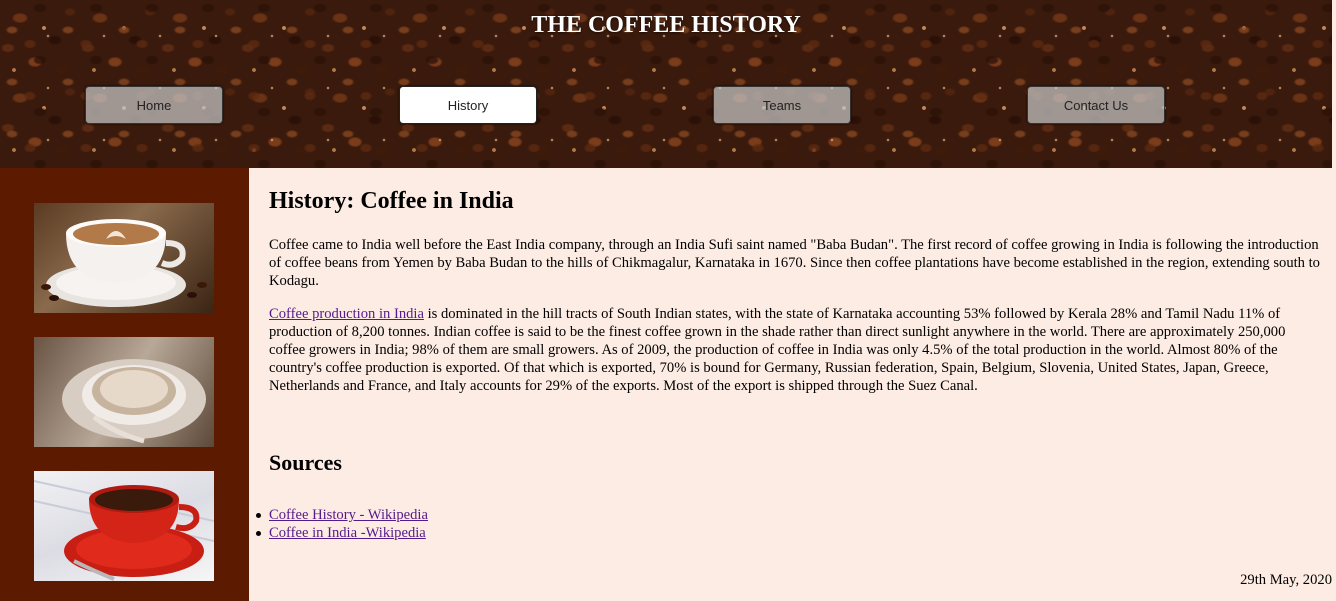  Describe the element at coordinates (347, 533) in the screenshot. I see `source-link-coffee-in-india: Coffee in India -Wikipedia` at that location.